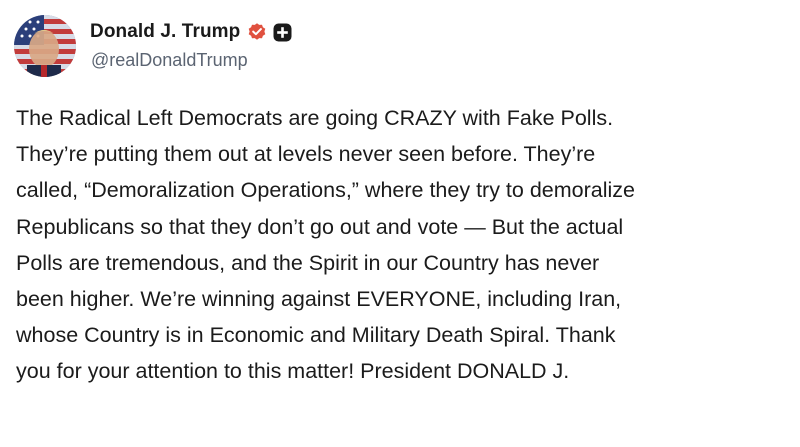  What do you see at coordinates (169, 60) in the screenshot?
I see `author-handle: @realDonaldTrump` at bounding box center [169, 60].